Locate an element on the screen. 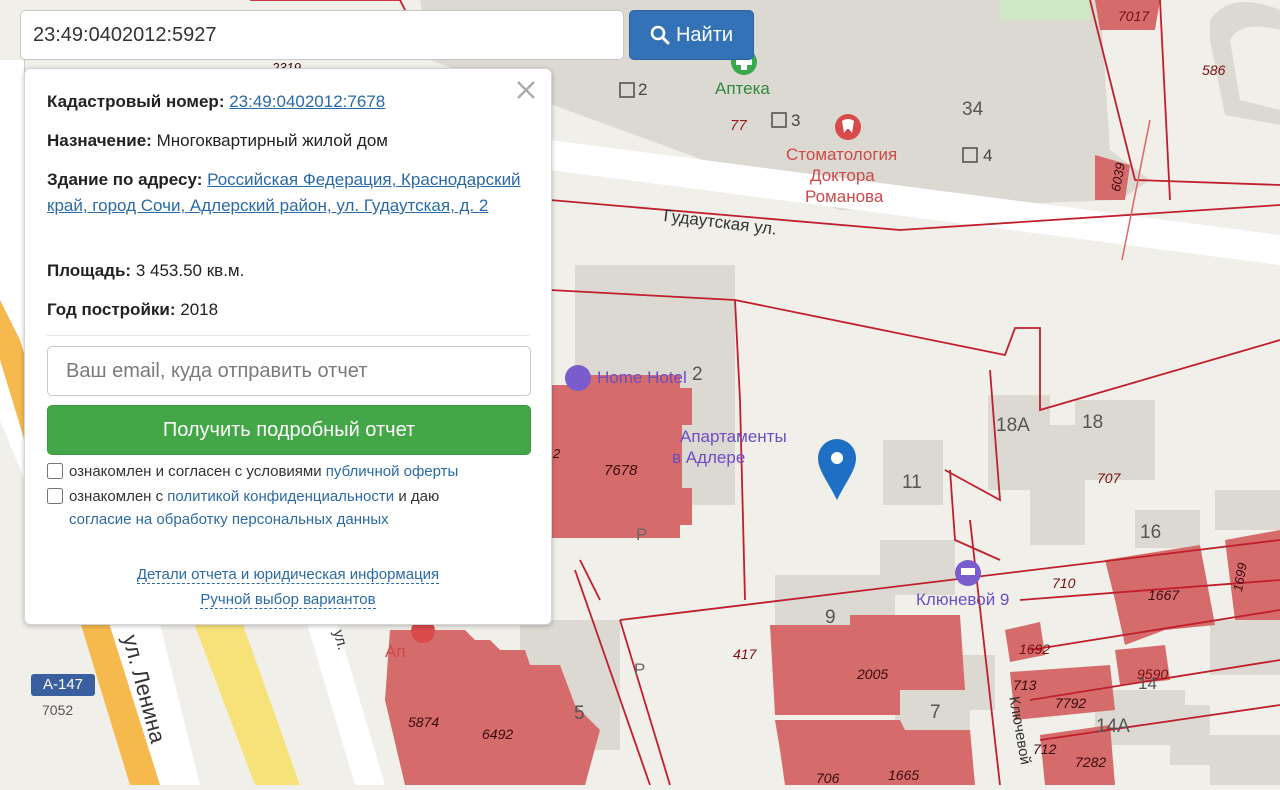 The height and width of the screenshot is (790, 1280). manual-link-row: Ручной выбор вариантов is located at coordinates (288, 600).